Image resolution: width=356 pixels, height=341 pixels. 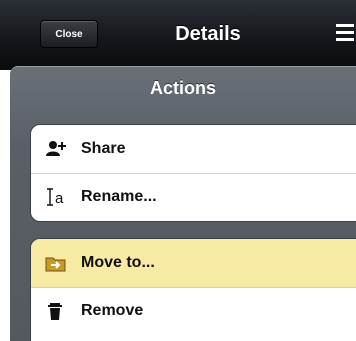 What do you see at coordinates (193, 311) in the screenshot?
I see `remove-menu-item: Remove` at bounding box center [193, 311].